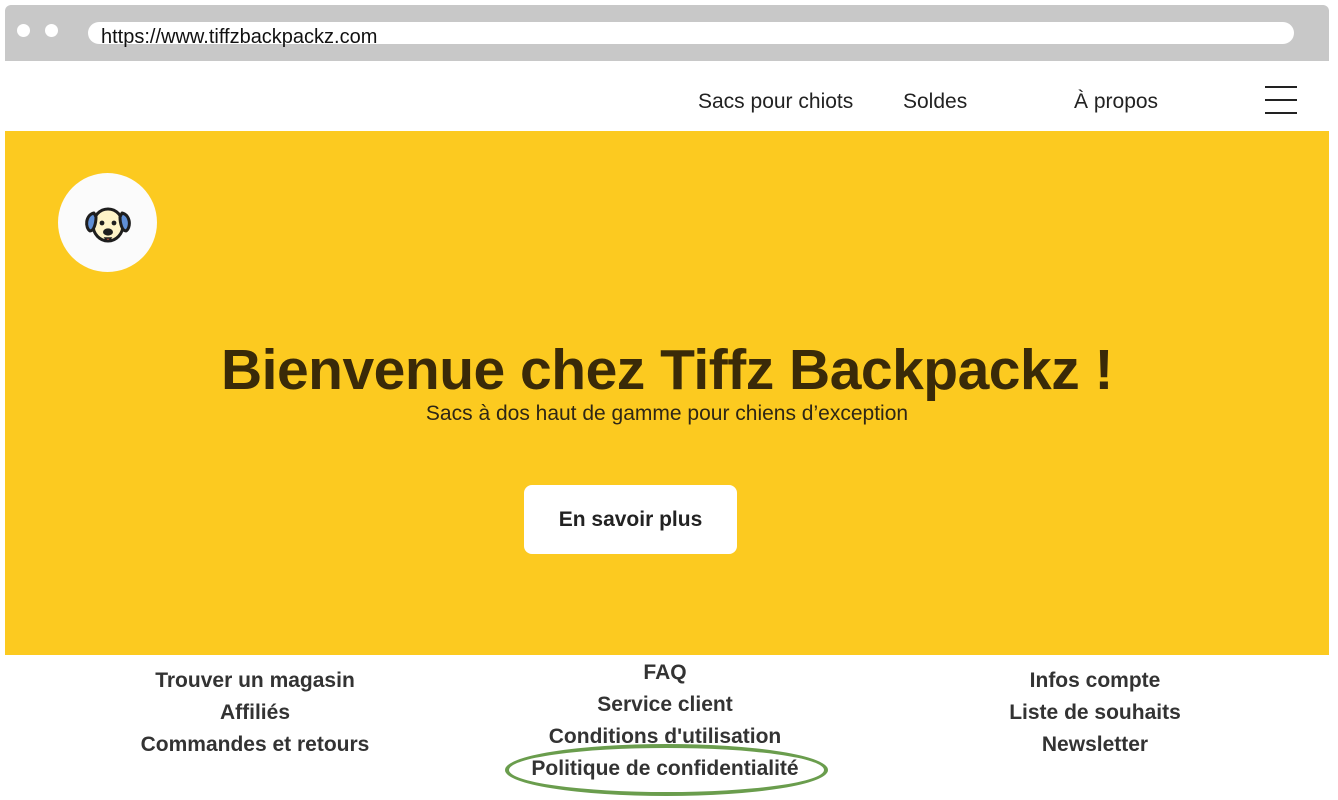 The image size is (1338, 800). I want to click on browser-chrome: https://www.tiffzbackpackz.com, so click(667, 33).